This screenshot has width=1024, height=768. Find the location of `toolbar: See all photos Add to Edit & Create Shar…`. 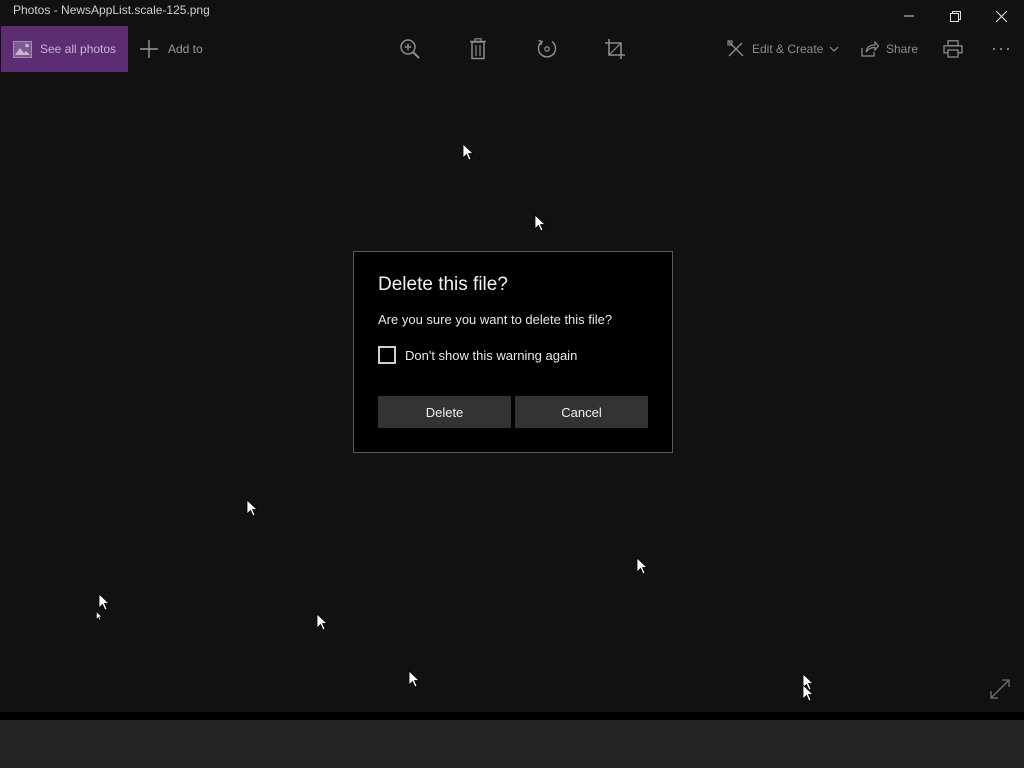

toolbar: See all photos Add to Edit & Create Shar… is located at coordinates (512, 49).